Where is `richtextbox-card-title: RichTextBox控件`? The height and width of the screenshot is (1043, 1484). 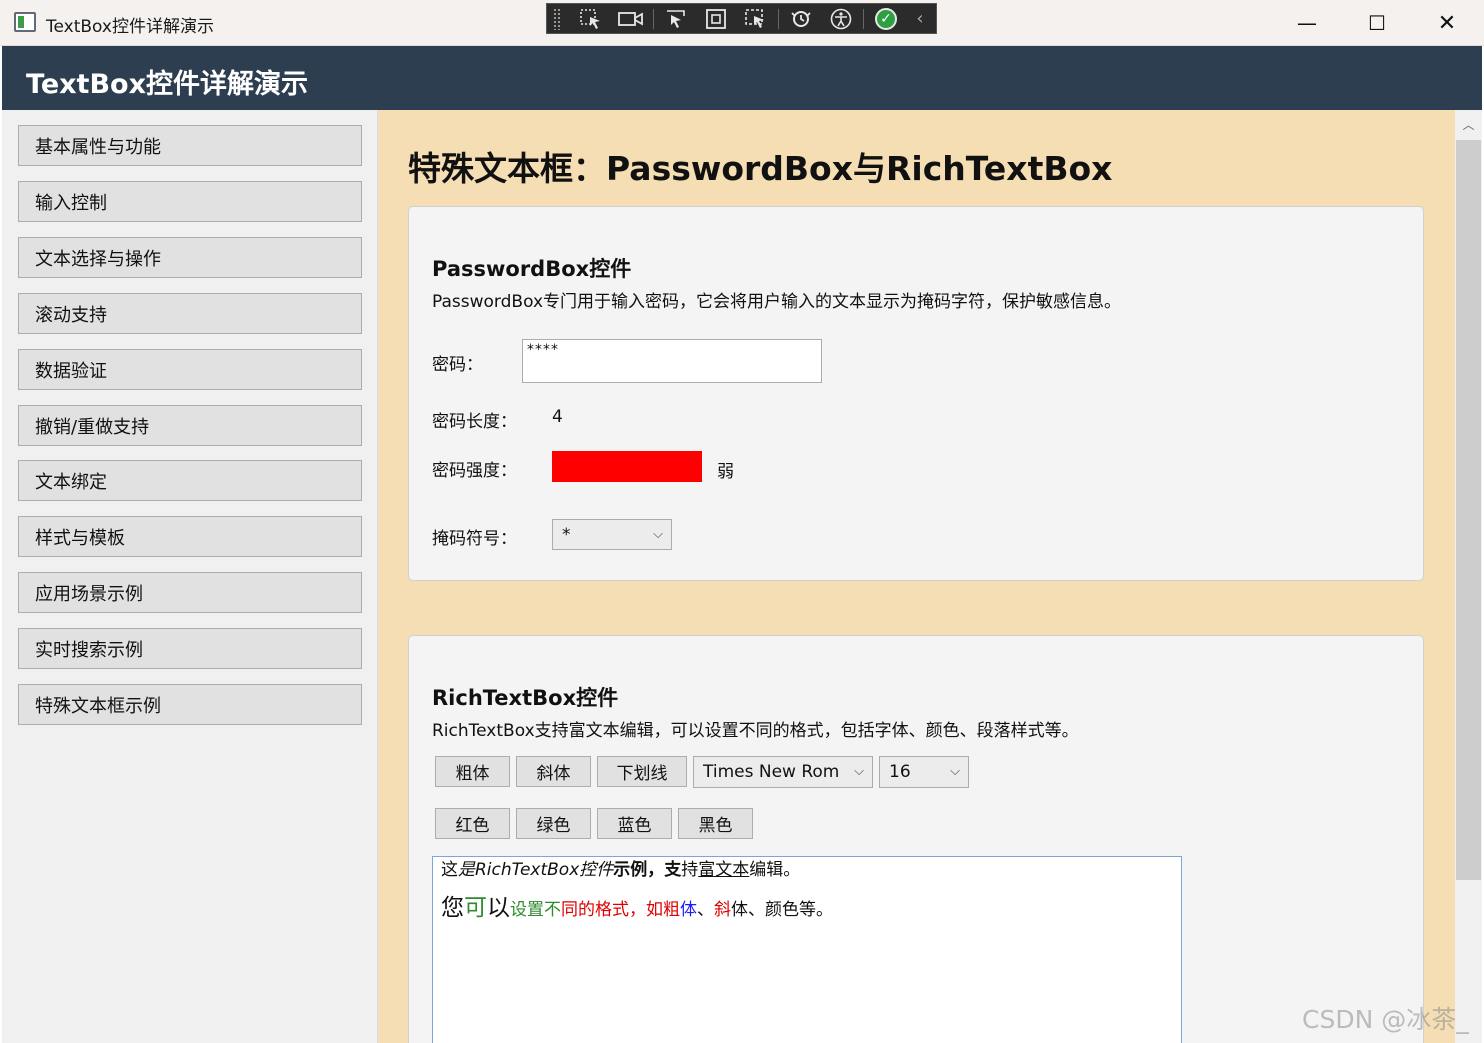 richtextbox-card-title: RichTextBox控件 is located at coordinates (525, 698).